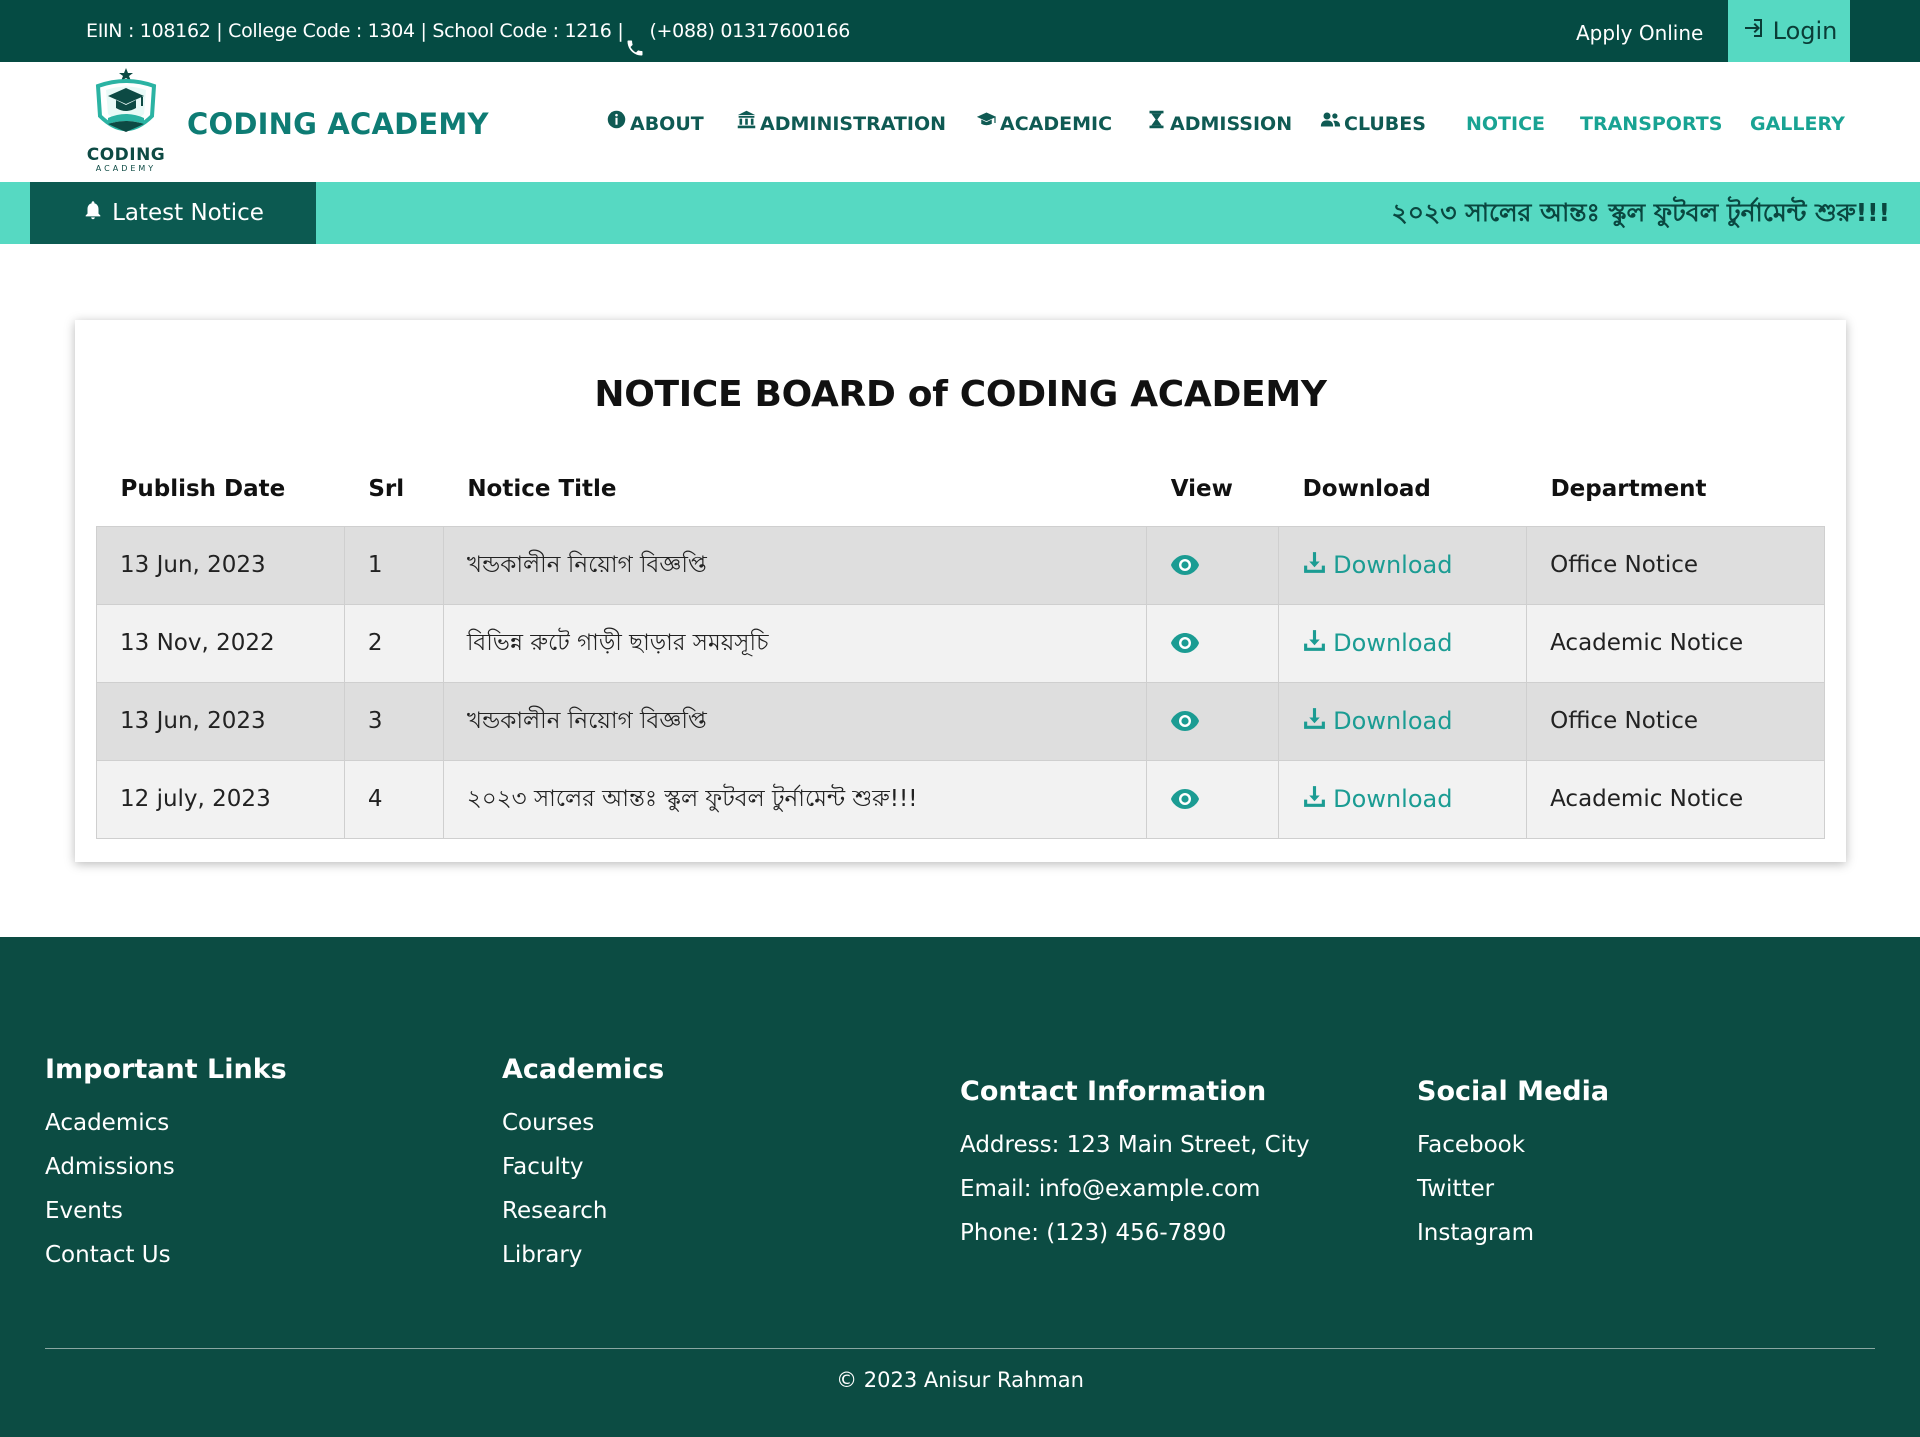  What do you see at coordinates (1513, 1189) in the screenshot?
I see `footer-link-twitter: Twitter` at bounding box center [1513, 1189].